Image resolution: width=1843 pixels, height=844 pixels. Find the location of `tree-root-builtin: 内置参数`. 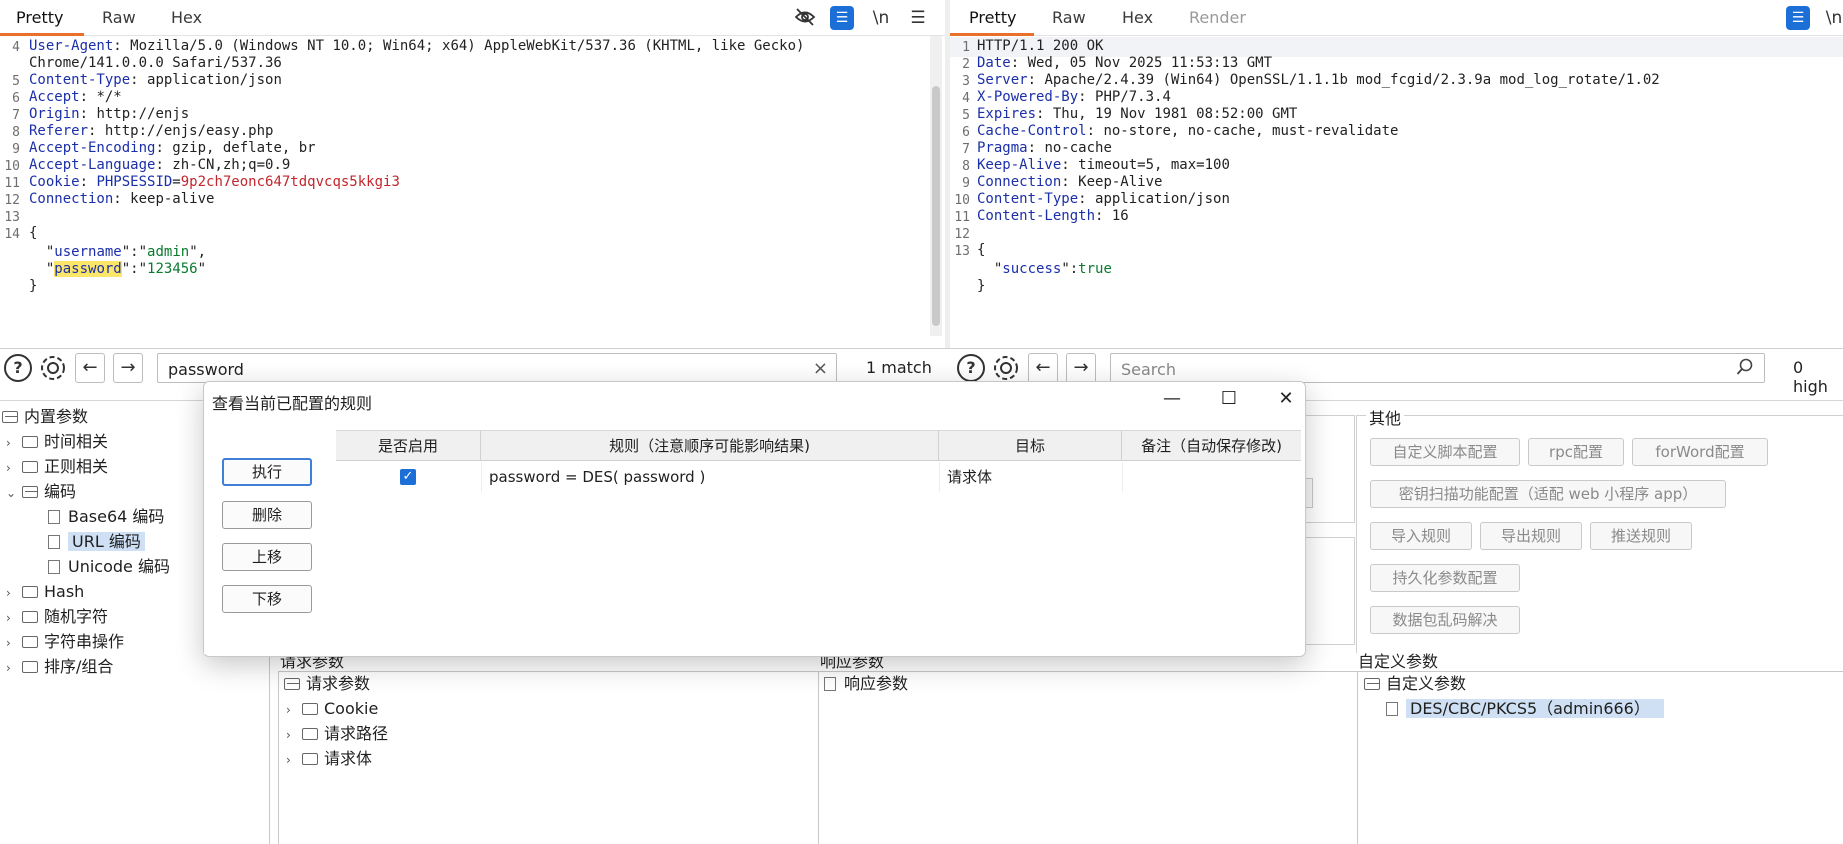

tree-root-builtin: 内置参数 is located at coordinates (45, 417).